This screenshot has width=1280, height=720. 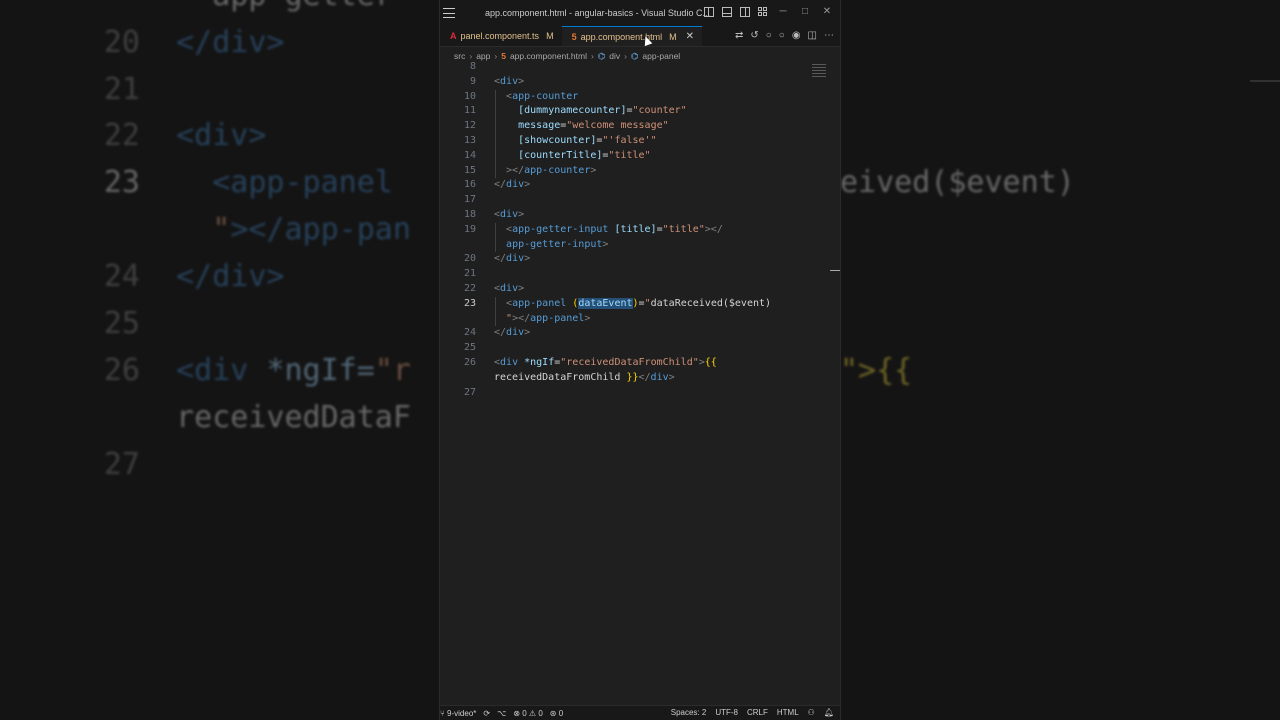 I want to click on more-actions-icon: ⋯, so click(x=829, y=35).